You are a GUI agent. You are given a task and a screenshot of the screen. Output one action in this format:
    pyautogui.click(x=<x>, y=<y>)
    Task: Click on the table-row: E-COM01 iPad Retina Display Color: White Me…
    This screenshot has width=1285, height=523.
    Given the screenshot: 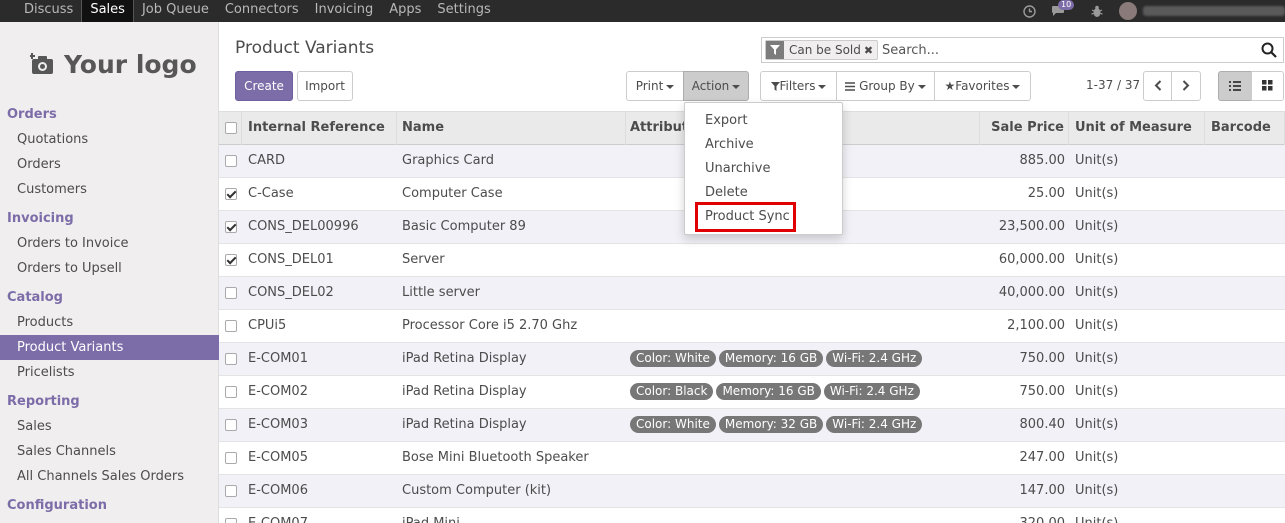 What is the action you would take?
    pyautogui.click(x=752, y=359)
    